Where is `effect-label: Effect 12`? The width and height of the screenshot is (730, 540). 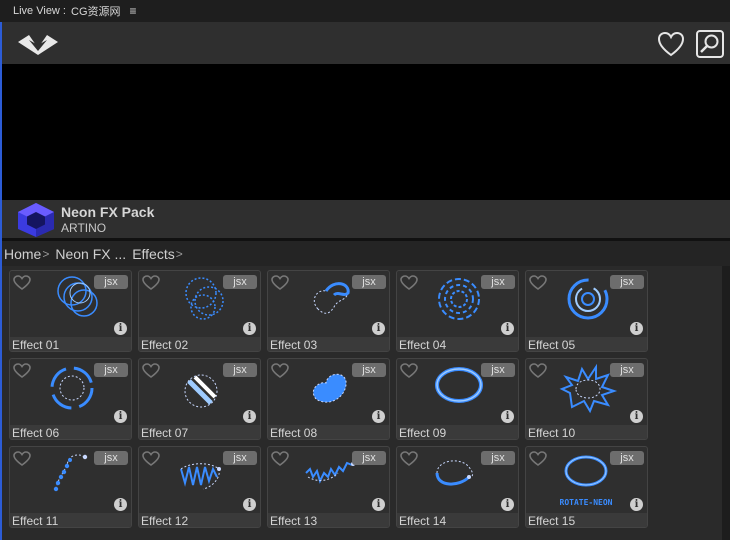 effect-label: Effect 12 is located at coordinates (199, 520).